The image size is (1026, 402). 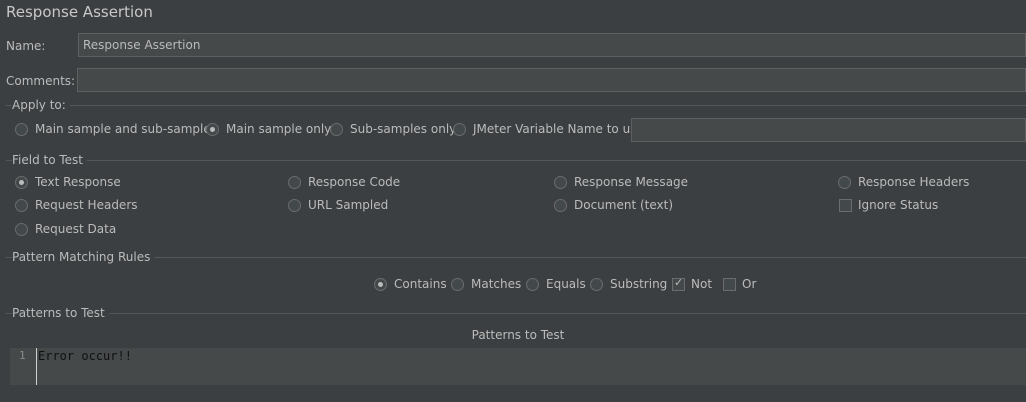 What do you see at coordinates (898, 205) in the screenshot?
I see `option-label: Ignore Status` at bounding box center [898, 205].